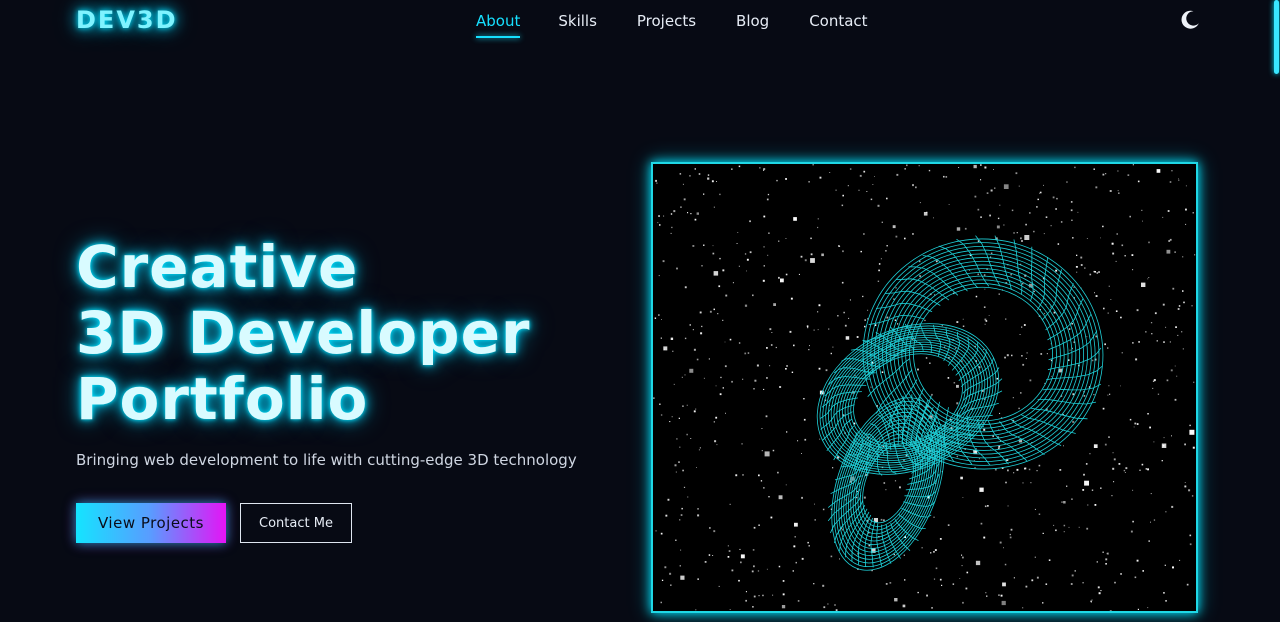 Image resolution: width=1280 pixels, height=622 pixels. What do you see at coordinates (960, 403) in the screenshot?
I see `wireframe-torus-knot` at bounding box center [960, 403].